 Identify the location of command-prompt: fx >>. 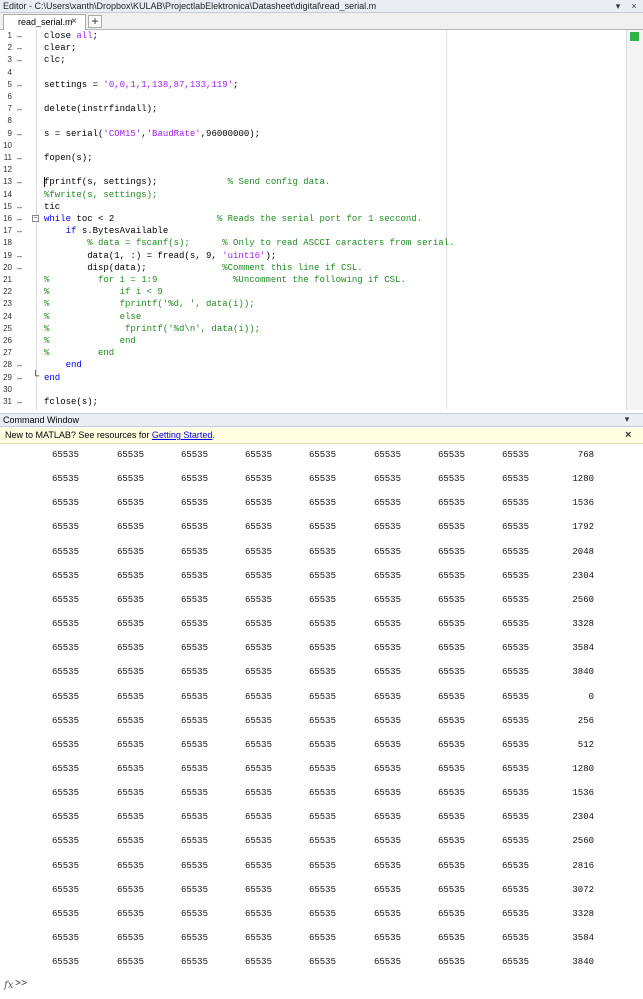
(321, 986).